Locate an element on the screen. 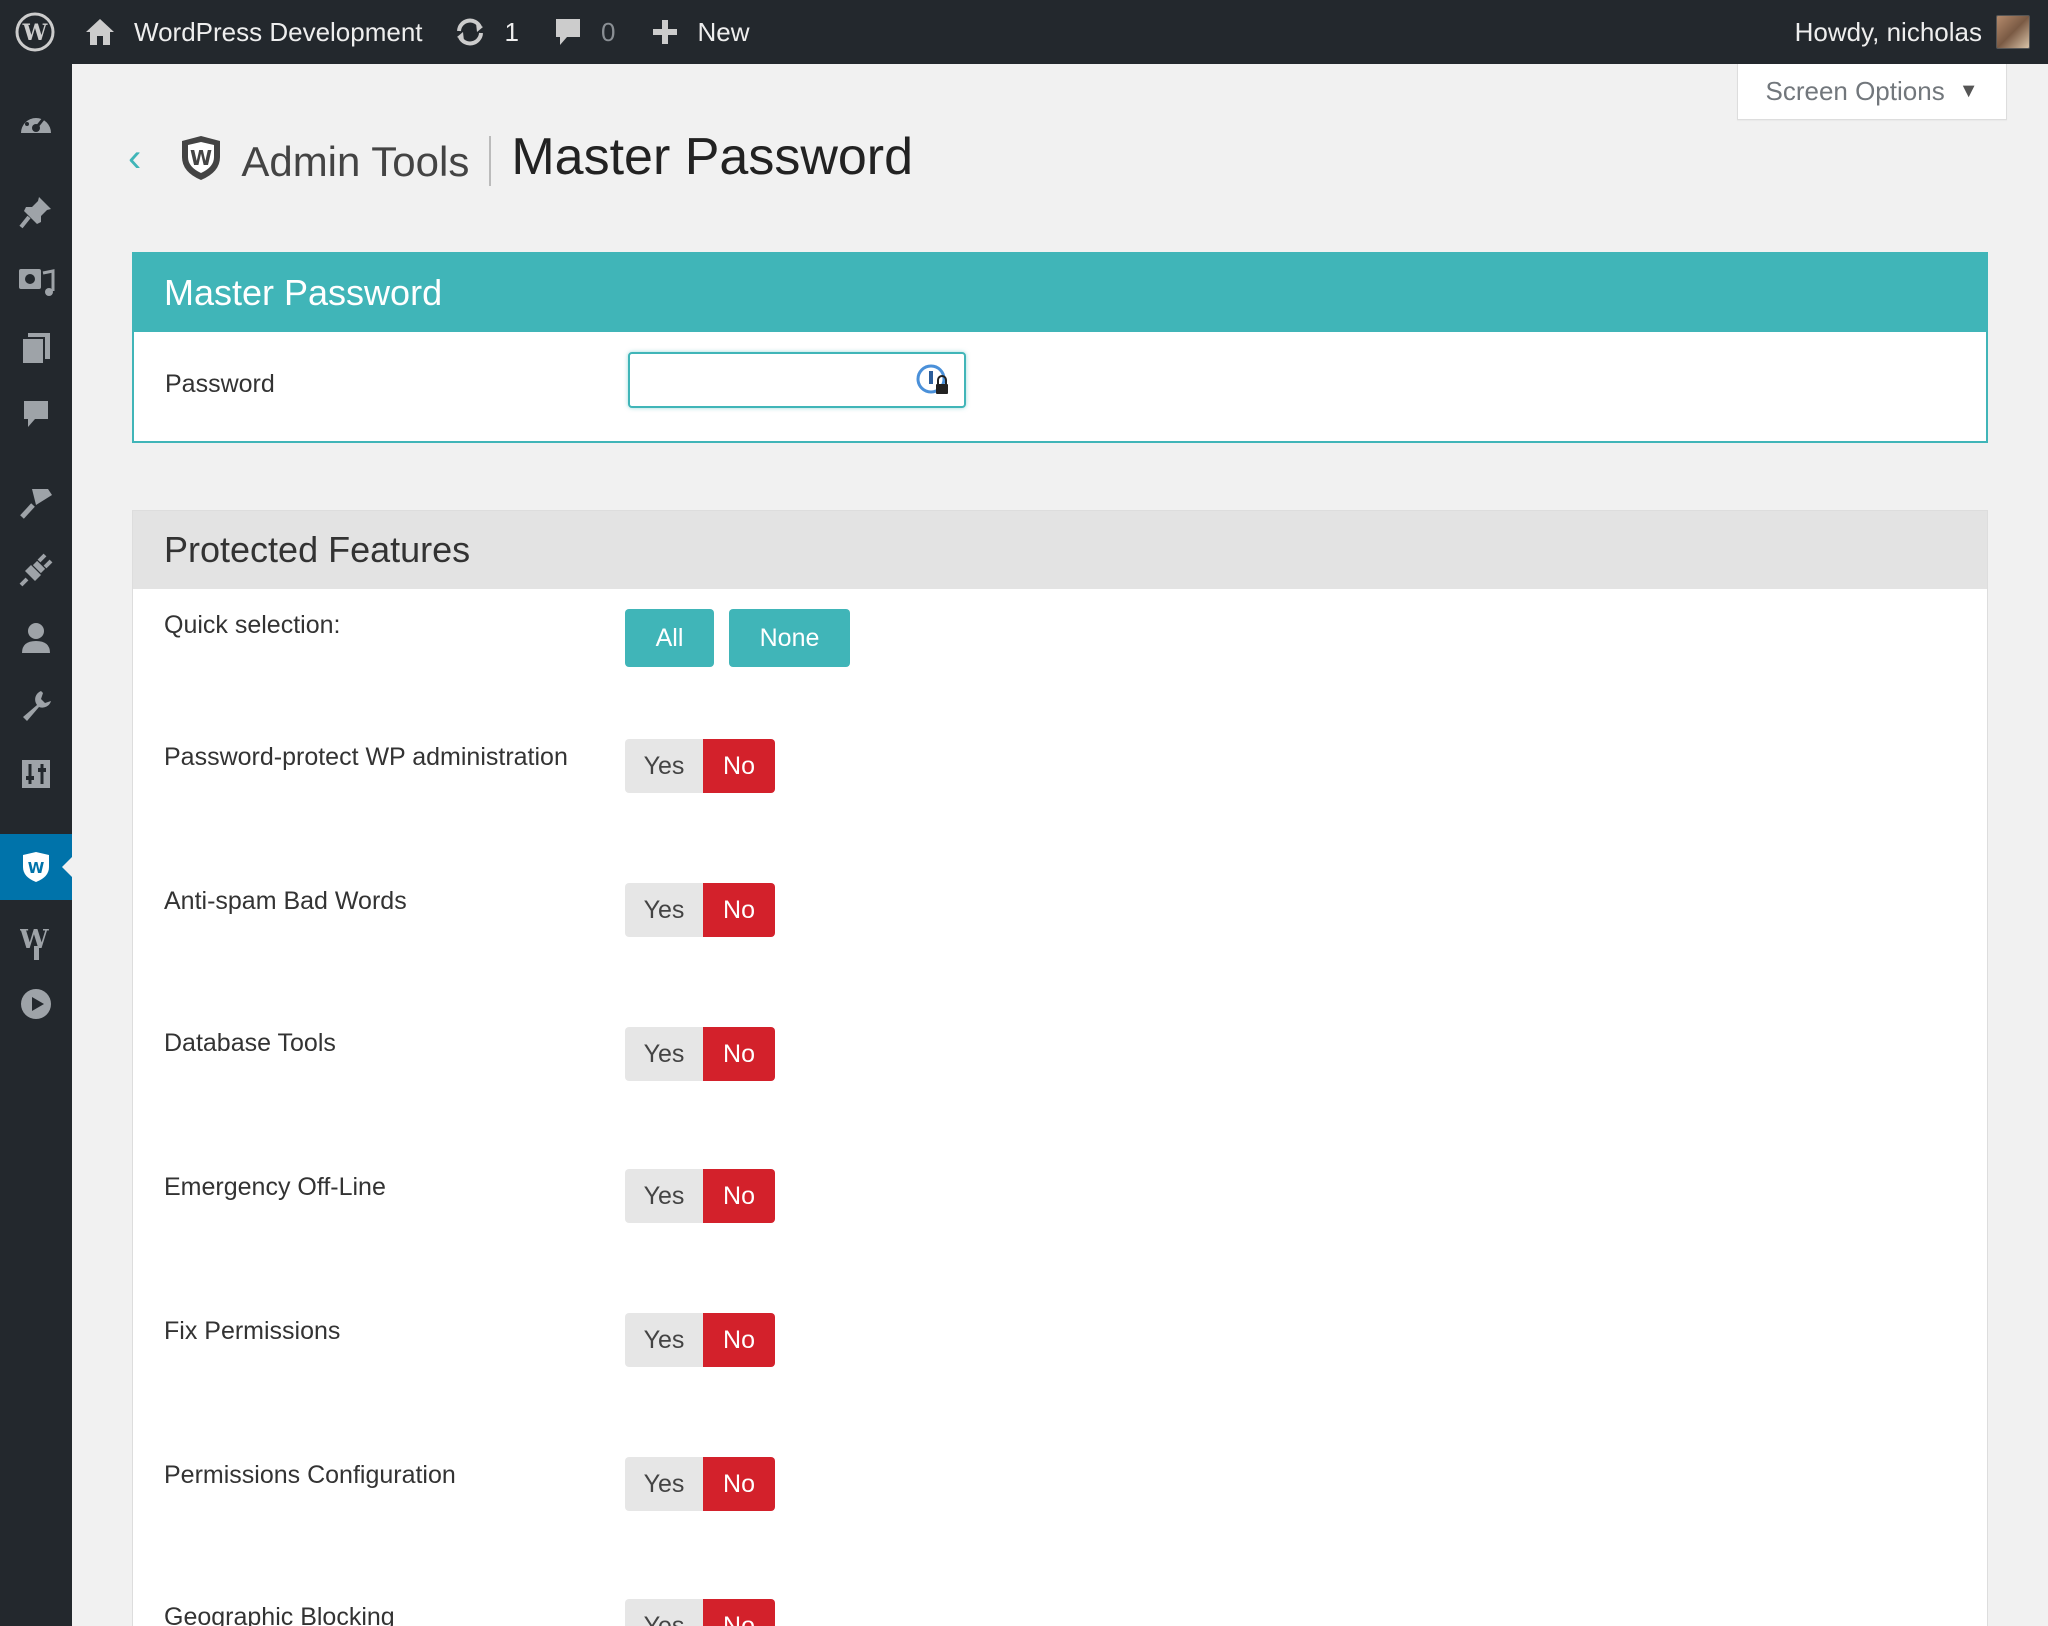 The height and width of the screenshot is (1626, 2048). triangle-down-icon: ▼ is located at coordinates (1968, 91).